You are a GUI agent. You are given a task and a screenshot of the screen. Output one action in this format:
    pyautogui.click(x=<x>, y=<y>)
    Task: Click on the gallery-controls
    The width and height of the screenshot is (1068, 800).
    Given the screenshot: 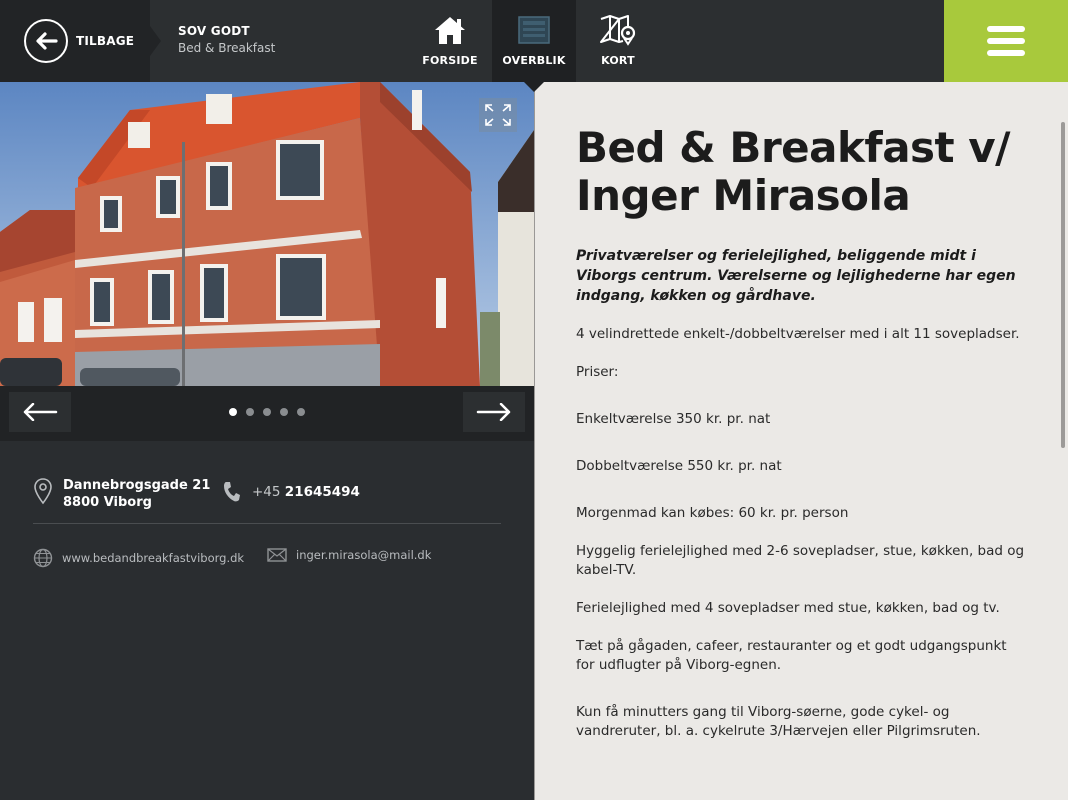 What is the action you would take?
    pyautogui.click(x=267, y=413)
    